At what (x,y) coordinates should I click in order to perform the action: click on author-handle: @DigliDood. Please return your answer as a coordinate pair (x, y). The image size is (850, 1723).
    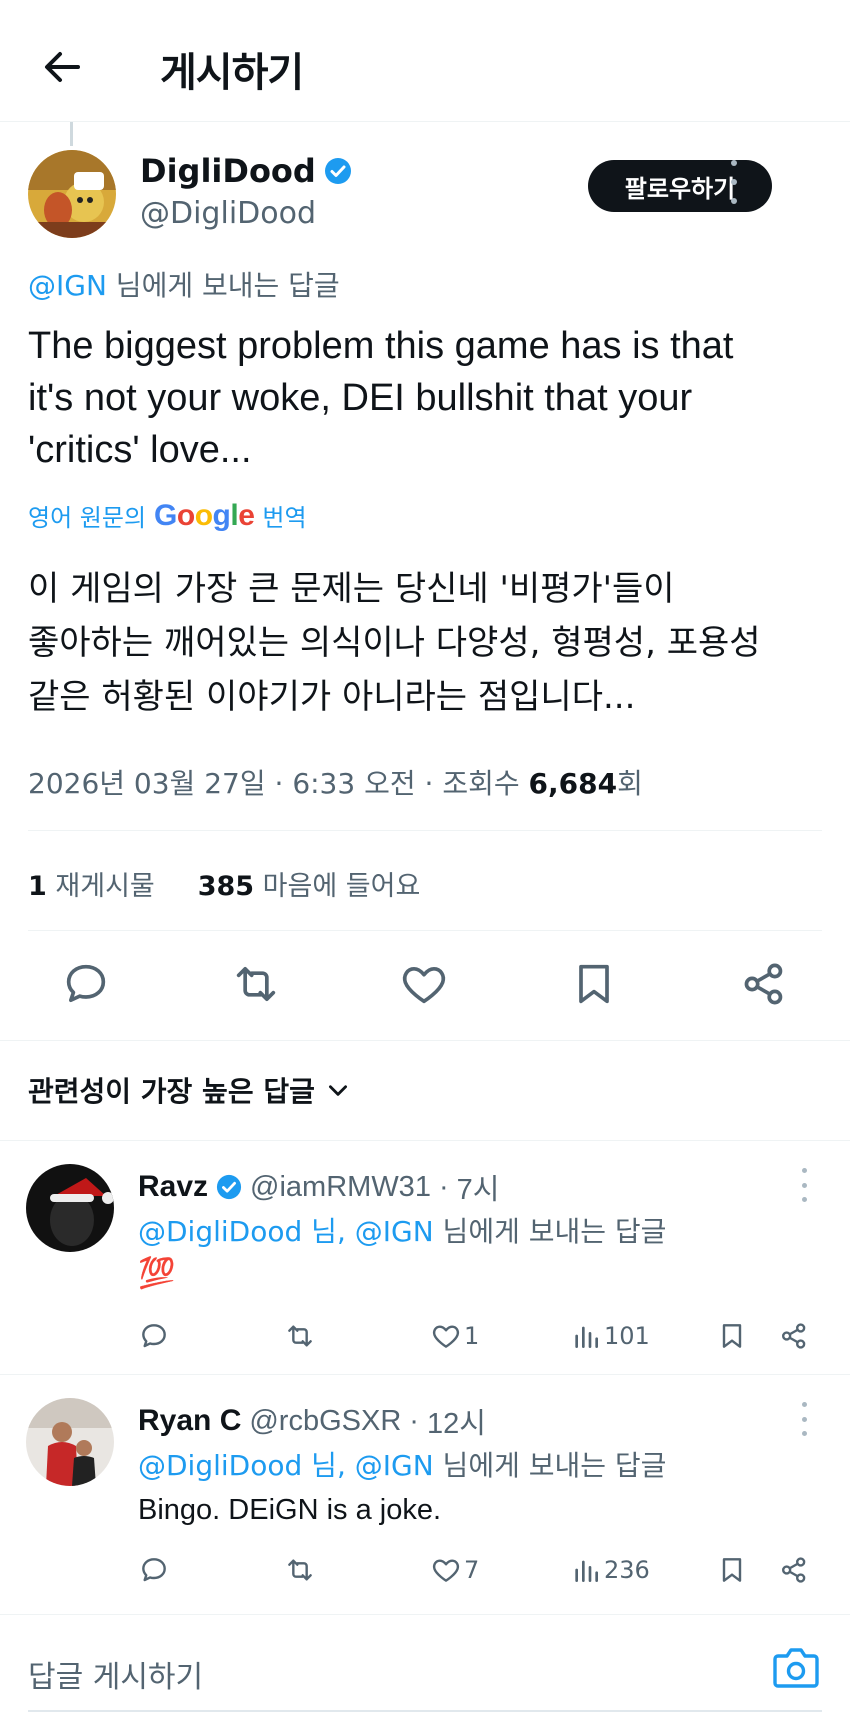
    Looking at the image, I should click on (228, 213).